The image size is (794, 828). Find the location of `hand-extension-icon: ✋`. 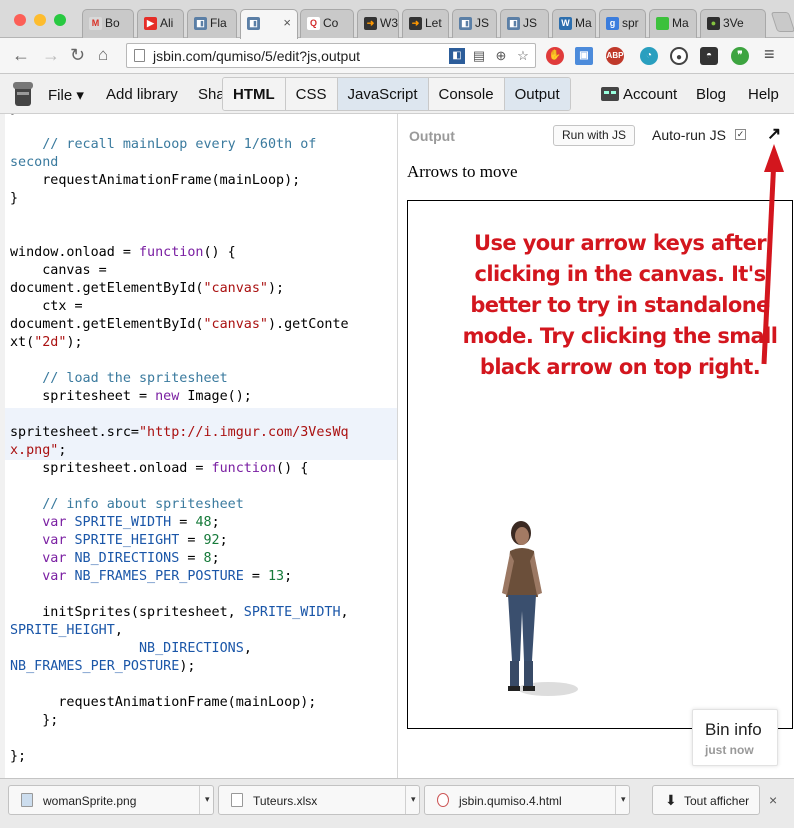

hand-extension-icon: ✋ is located at coordinates (555, 56).